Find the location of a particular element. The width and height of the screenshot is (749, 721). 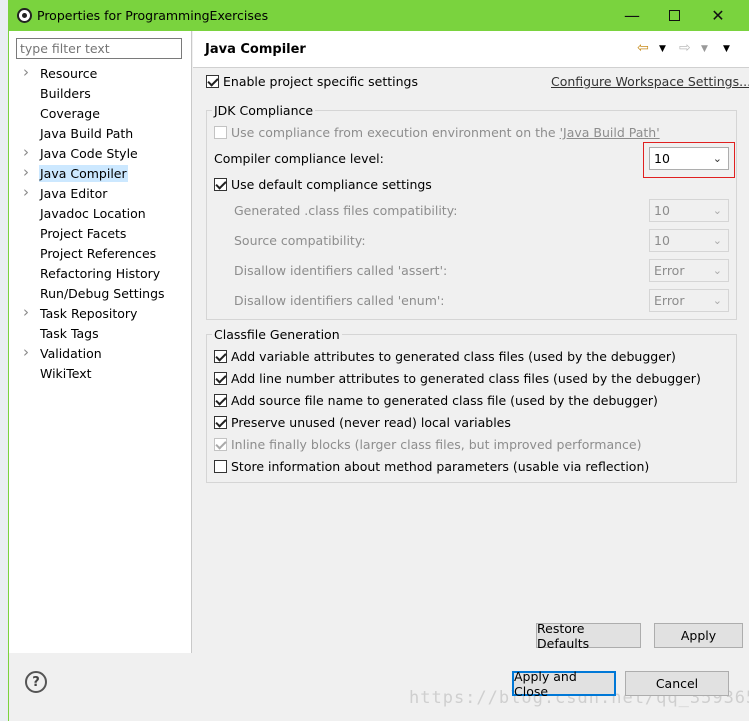

tree-item-label: Java Code Style is located at coordinates (89, 153).